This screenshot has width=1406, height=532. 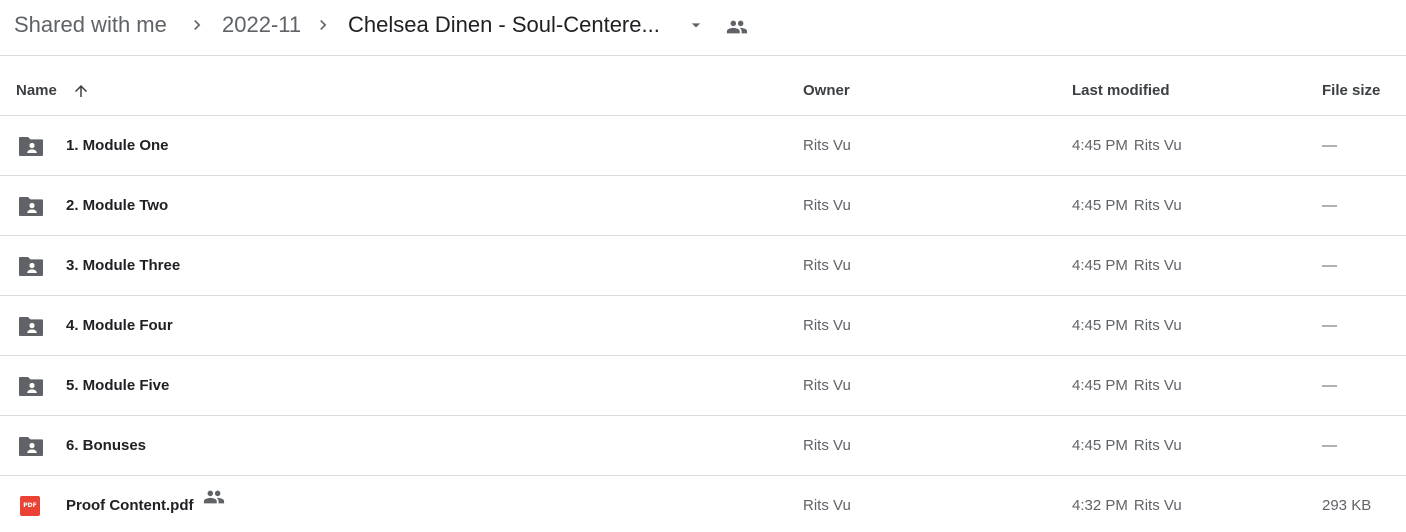 I want to click on file-size: 293 KB, so click(x=1347, y=505).